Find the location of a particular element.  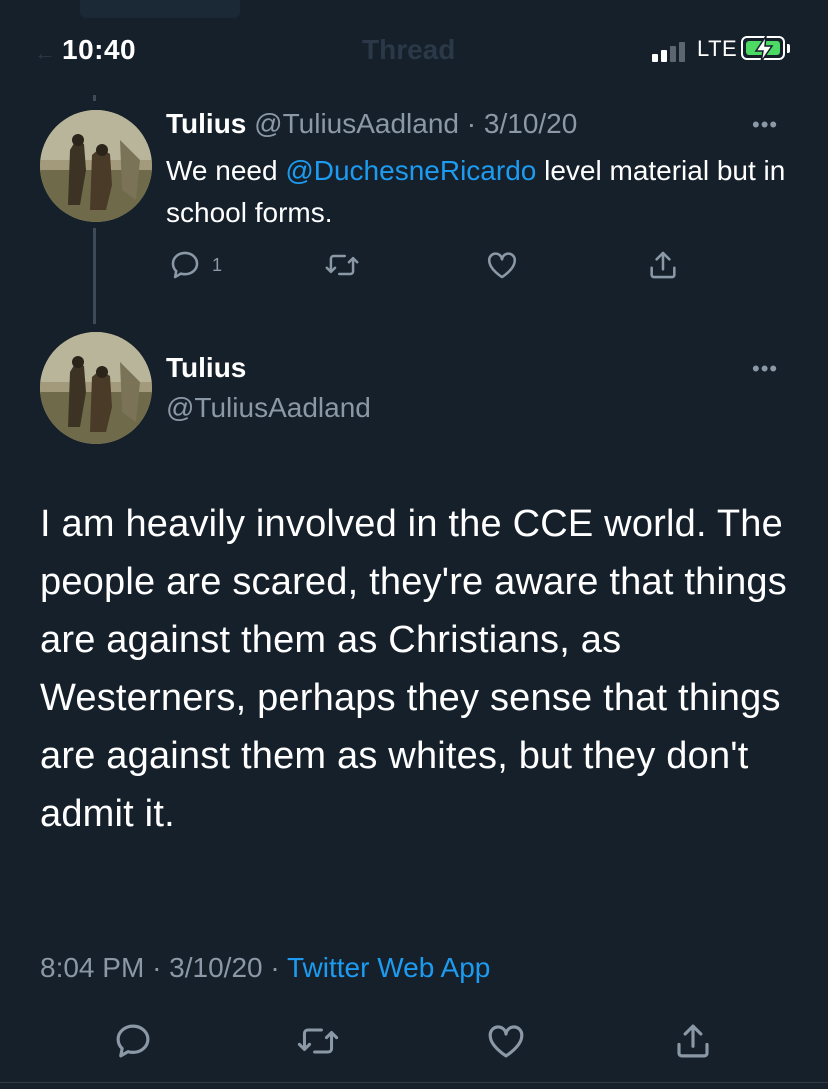

tweet-source-link: Twitter Web App is located at coordinates (388, 967).